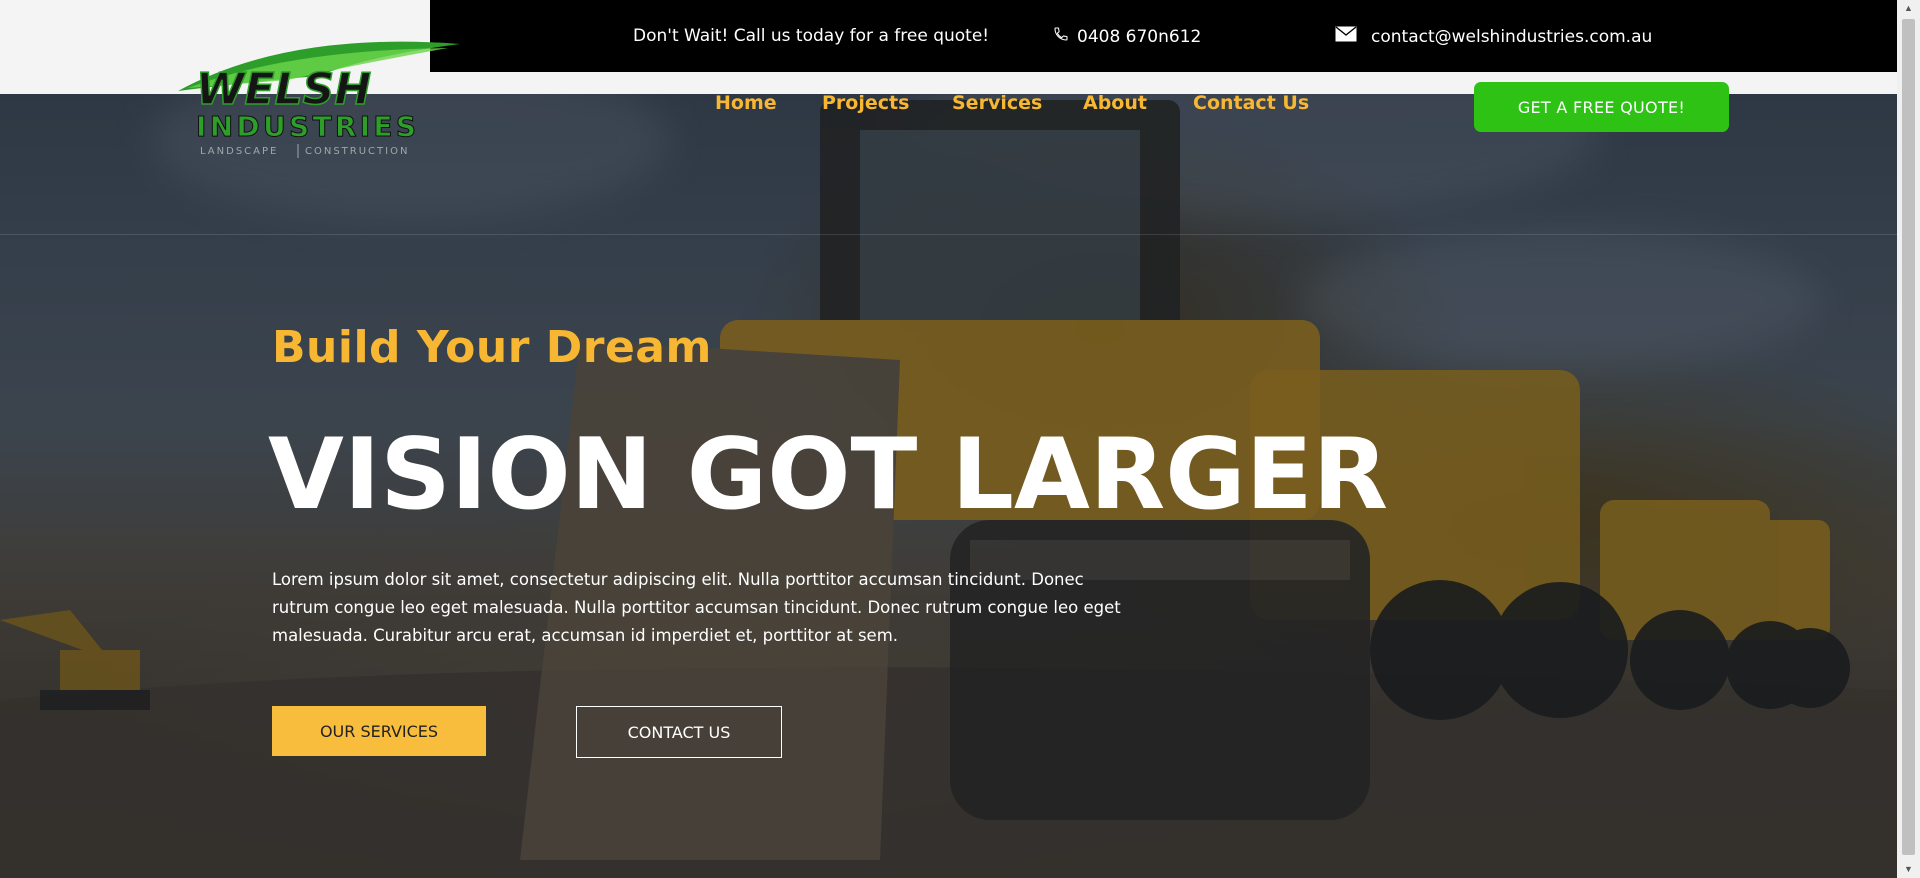  What do you see at coordinates (997, 103) in the screenshot?
I see `nav-services: Services` at bounding box center [997, 103].